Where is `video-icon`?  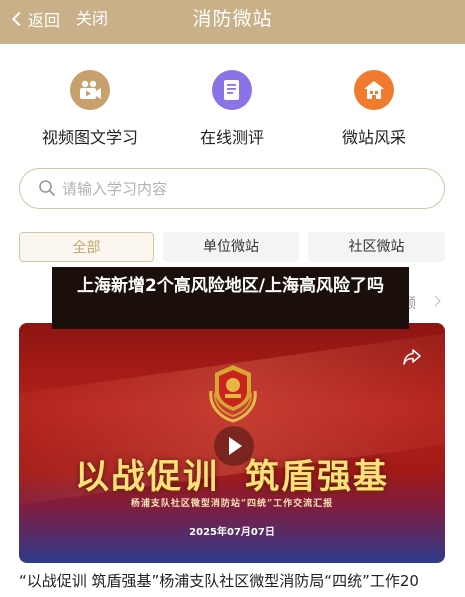 video-icon is located at coordinates (90, 90).